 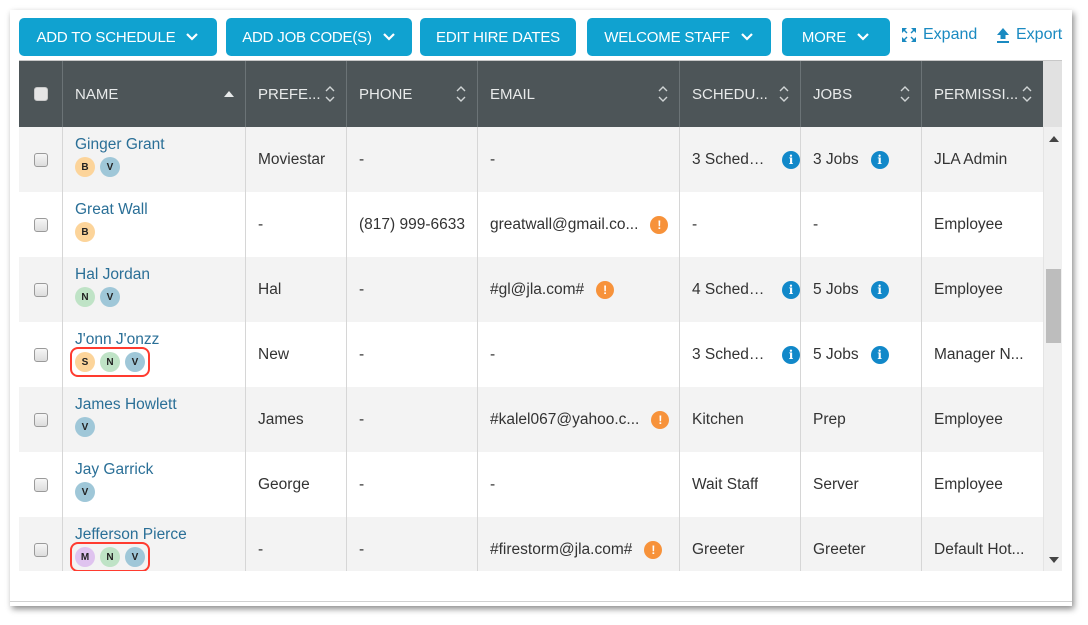 I want to click on column-header-phone: PHONE, so click(x=412, y=94).